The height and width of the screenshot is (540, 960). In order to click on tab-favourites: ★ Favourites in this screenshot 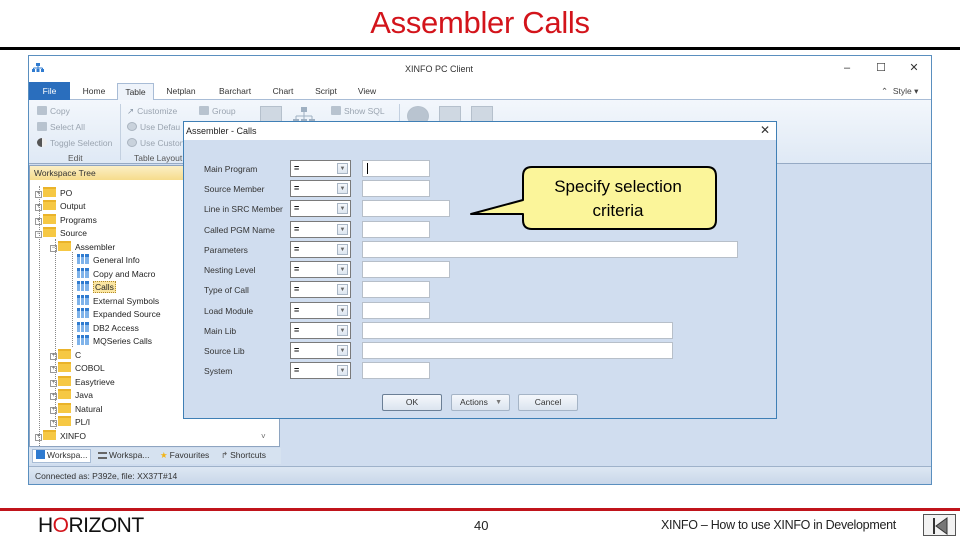, I will do `click(184, 455)`.